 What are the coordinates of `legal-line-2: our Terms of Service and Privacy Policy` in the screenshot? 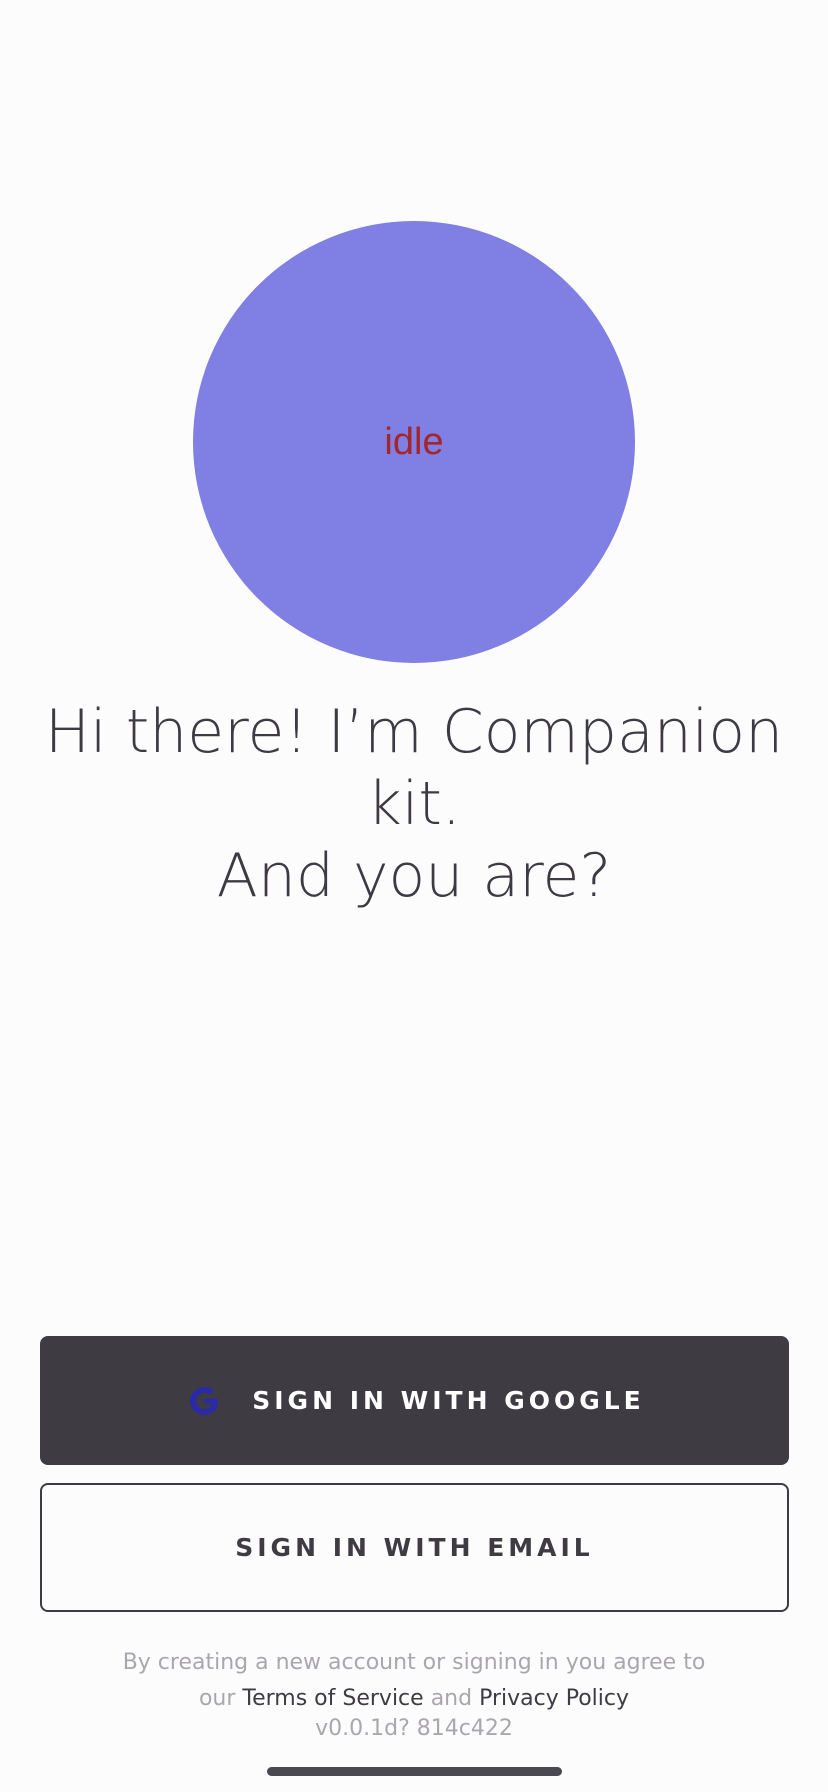 It's located at (414, 1699).